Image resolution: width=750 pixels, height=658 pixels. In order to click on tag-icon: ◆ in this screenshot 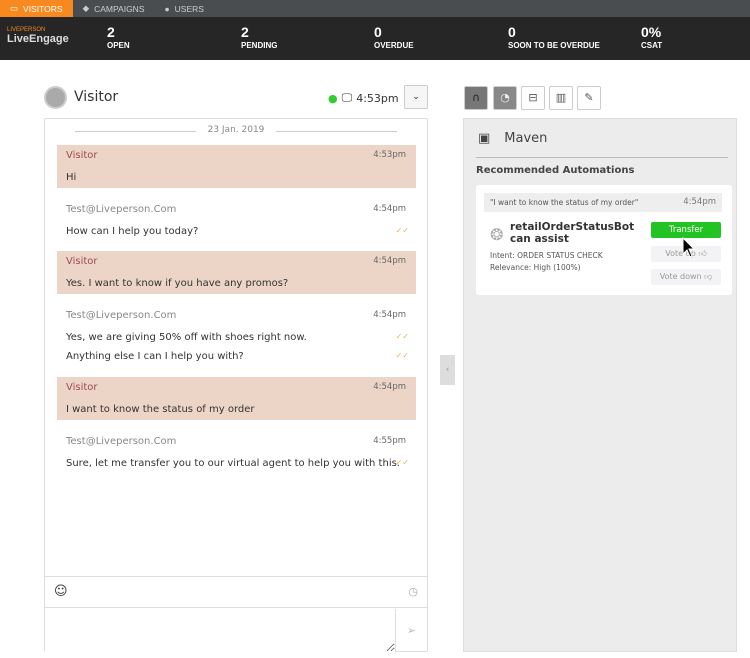, I will do `click(86, 8)`.